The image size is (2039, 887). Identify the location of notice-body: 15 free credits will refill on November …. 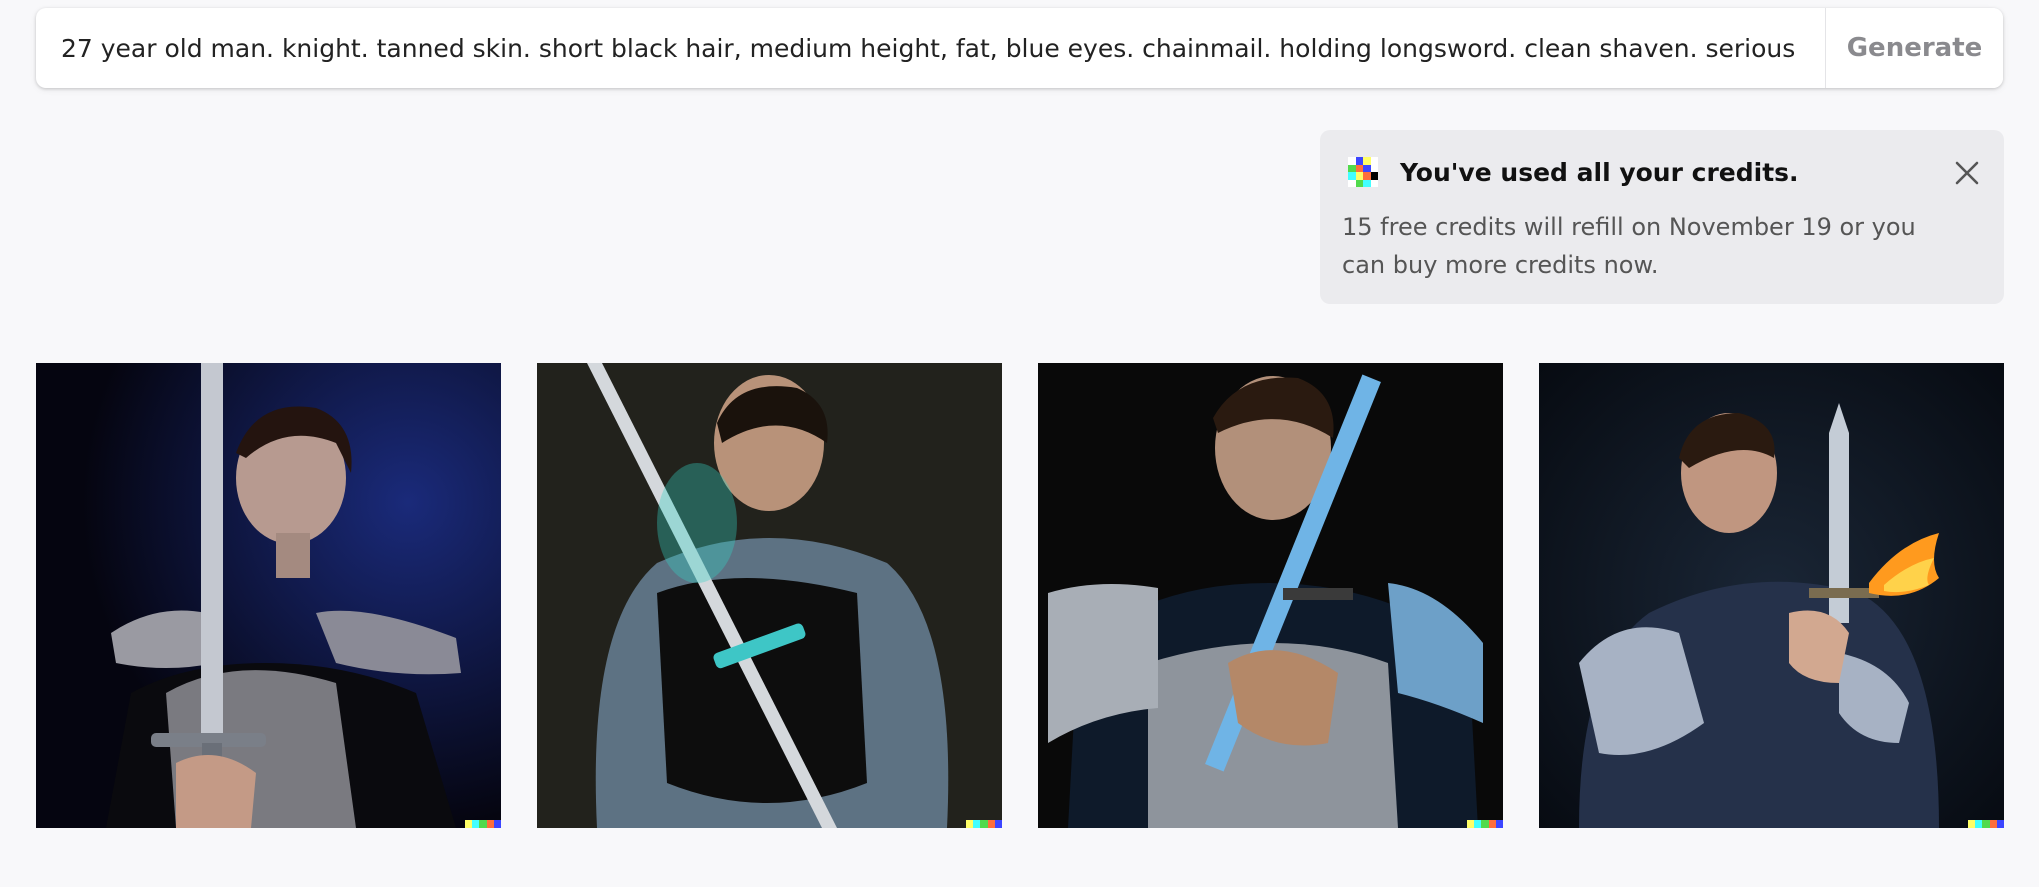
(1629, 246).